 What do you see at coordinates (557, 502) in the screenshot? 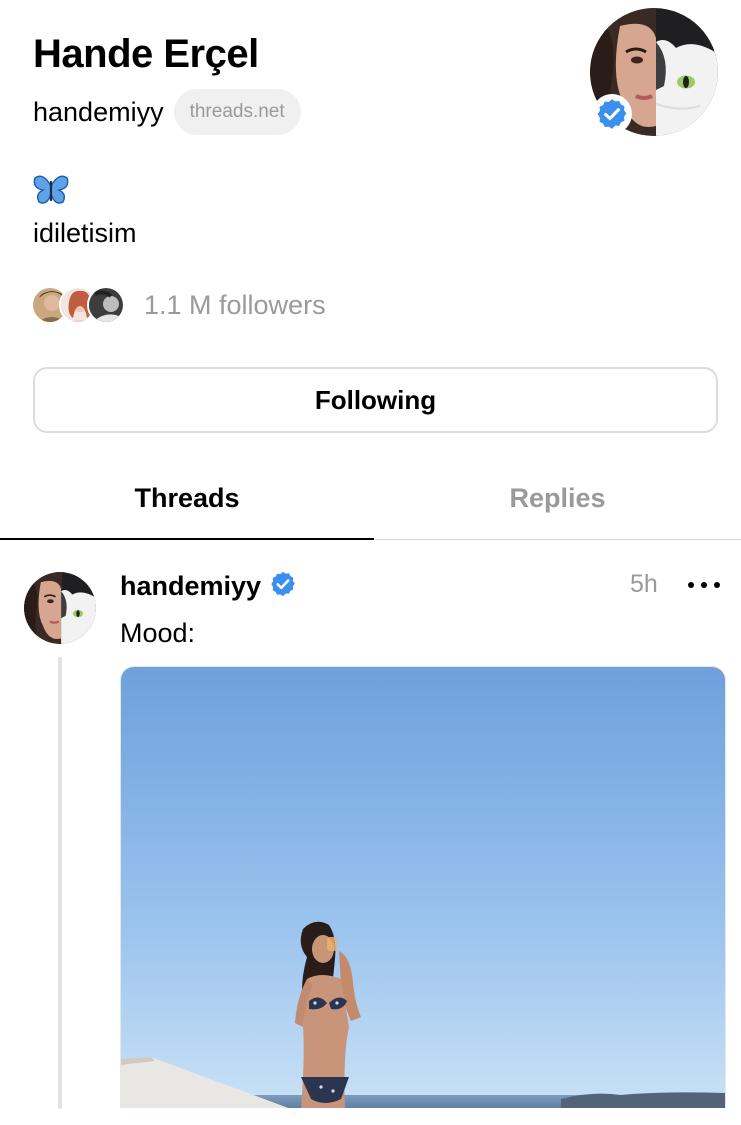
I see `tab-replies: Replies` at bounding box center [557, 502].